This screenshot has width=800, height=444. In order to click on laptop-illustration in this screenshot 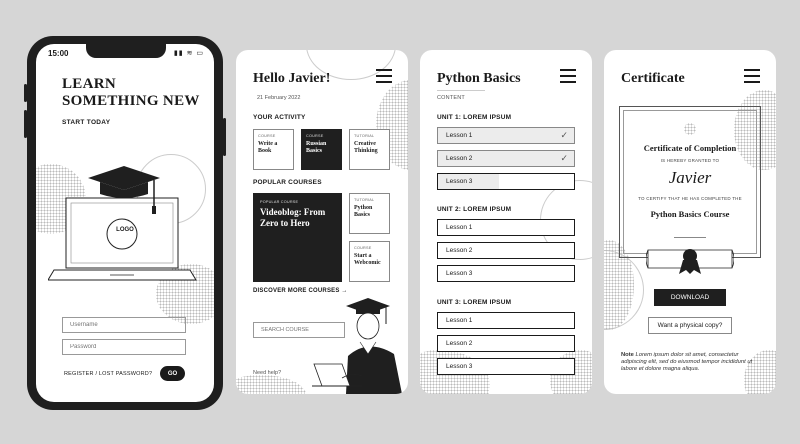, I will do `click(122, 223)`.